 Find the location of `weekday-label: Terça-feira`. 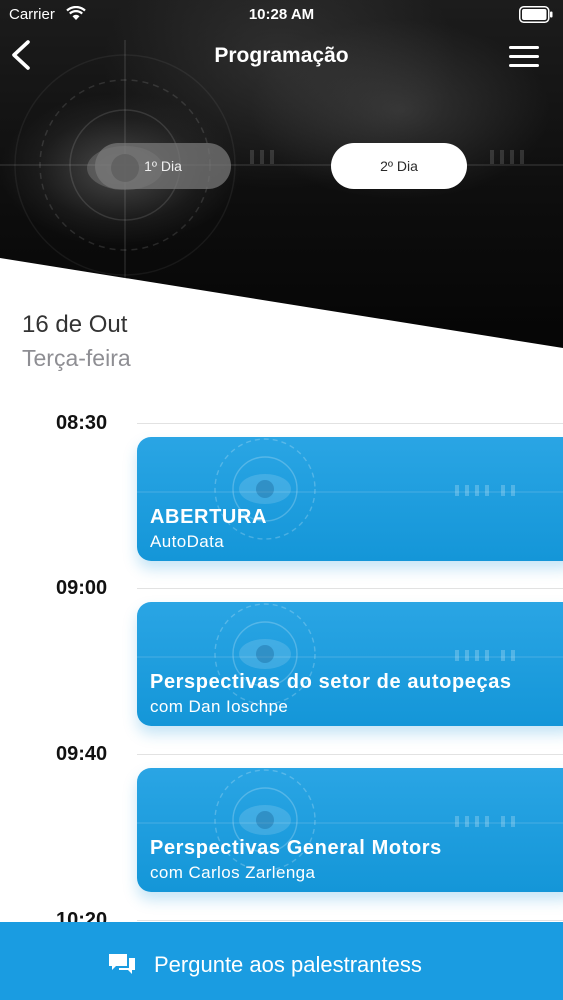

weekday-label: Terça-feira is located at coordinates (76, 358).